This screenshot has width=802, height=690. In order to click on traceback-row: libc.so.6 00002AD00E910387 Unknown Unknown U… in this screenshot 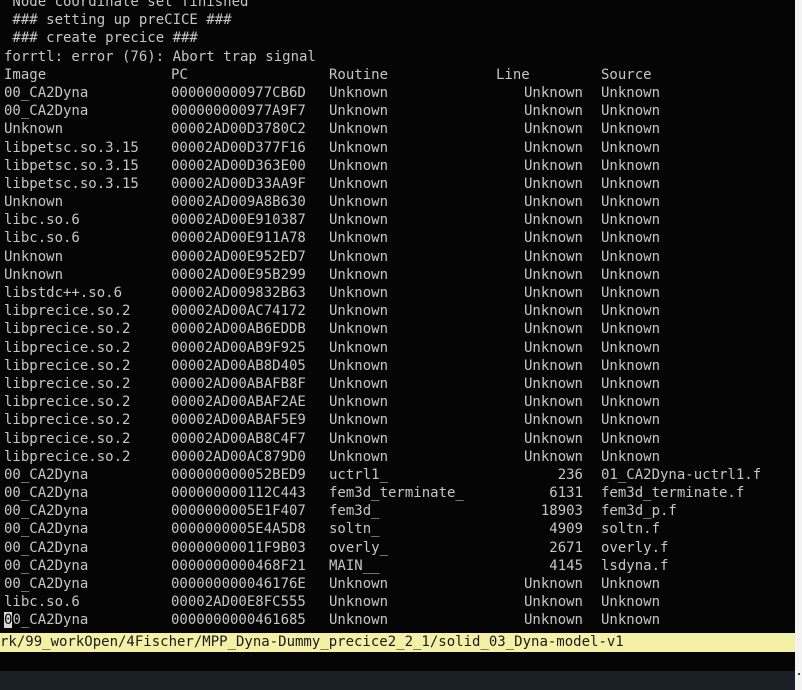, I will do `click(397, 220)`.